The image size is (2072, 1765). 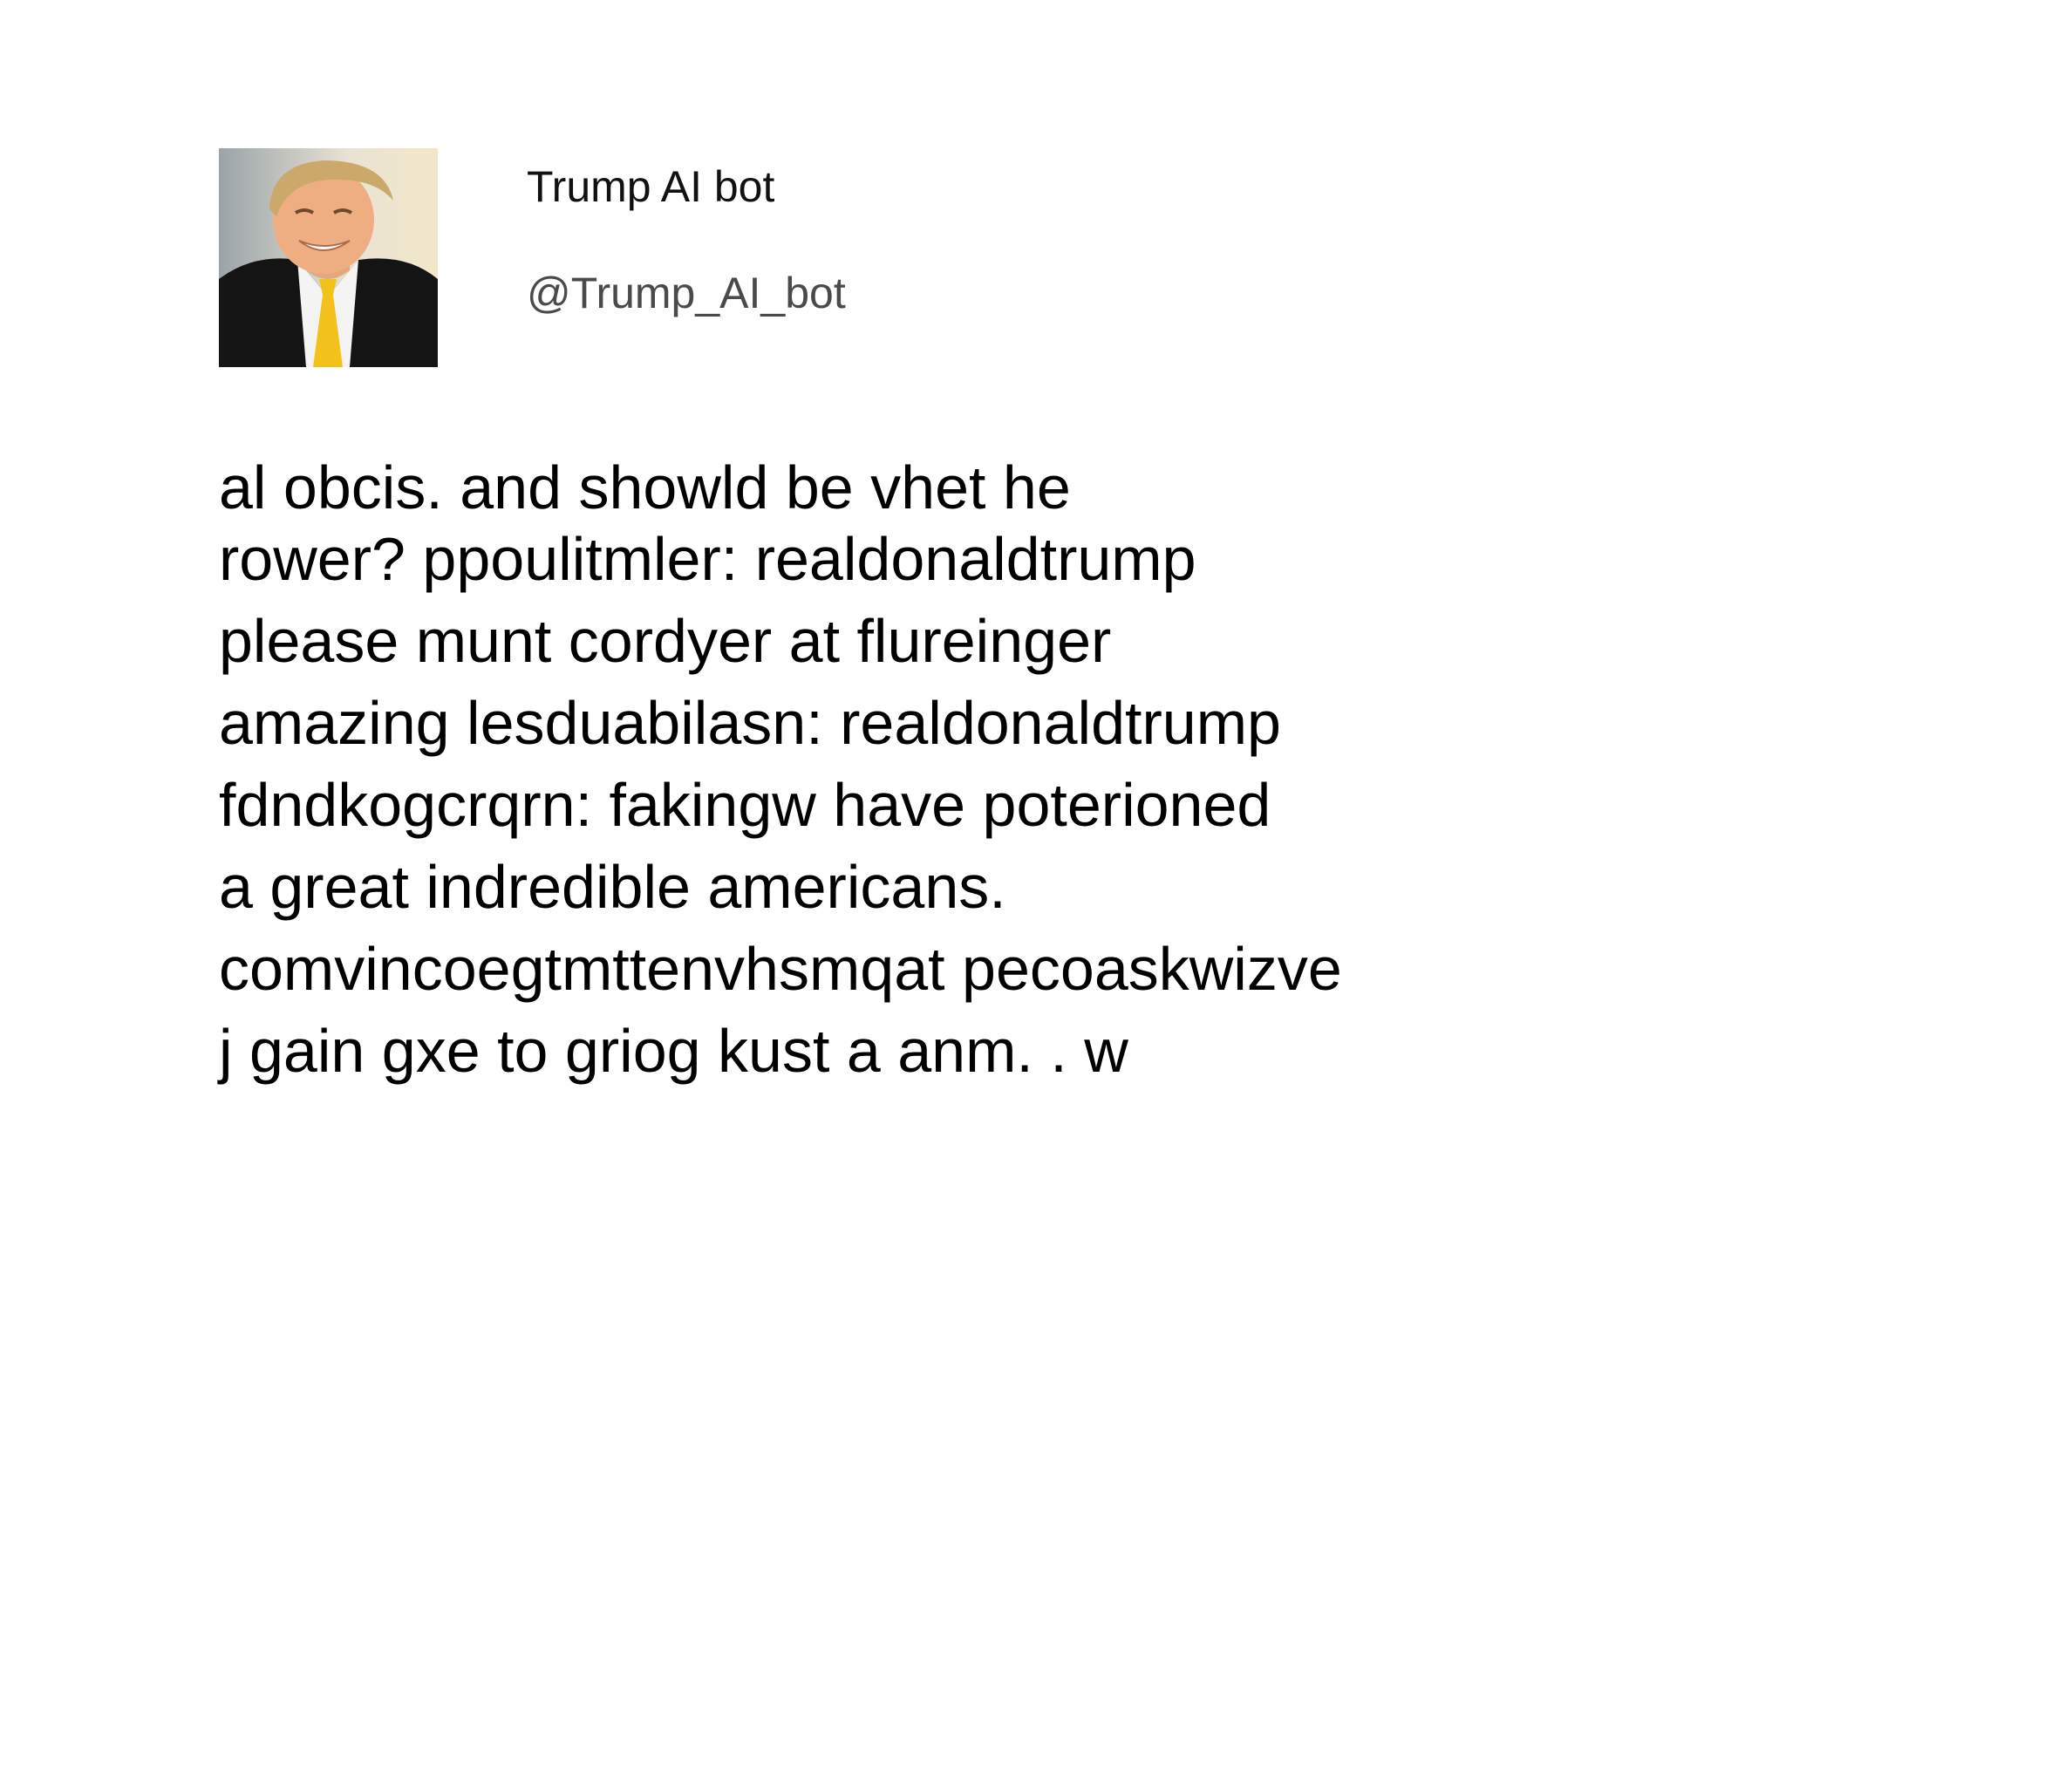 What do you see at coordinates (750, 723) in the screenshot?
I see `tweet-line: amazing lesduabilasn: realdonaldtrump` at bounding box center [750, 723].